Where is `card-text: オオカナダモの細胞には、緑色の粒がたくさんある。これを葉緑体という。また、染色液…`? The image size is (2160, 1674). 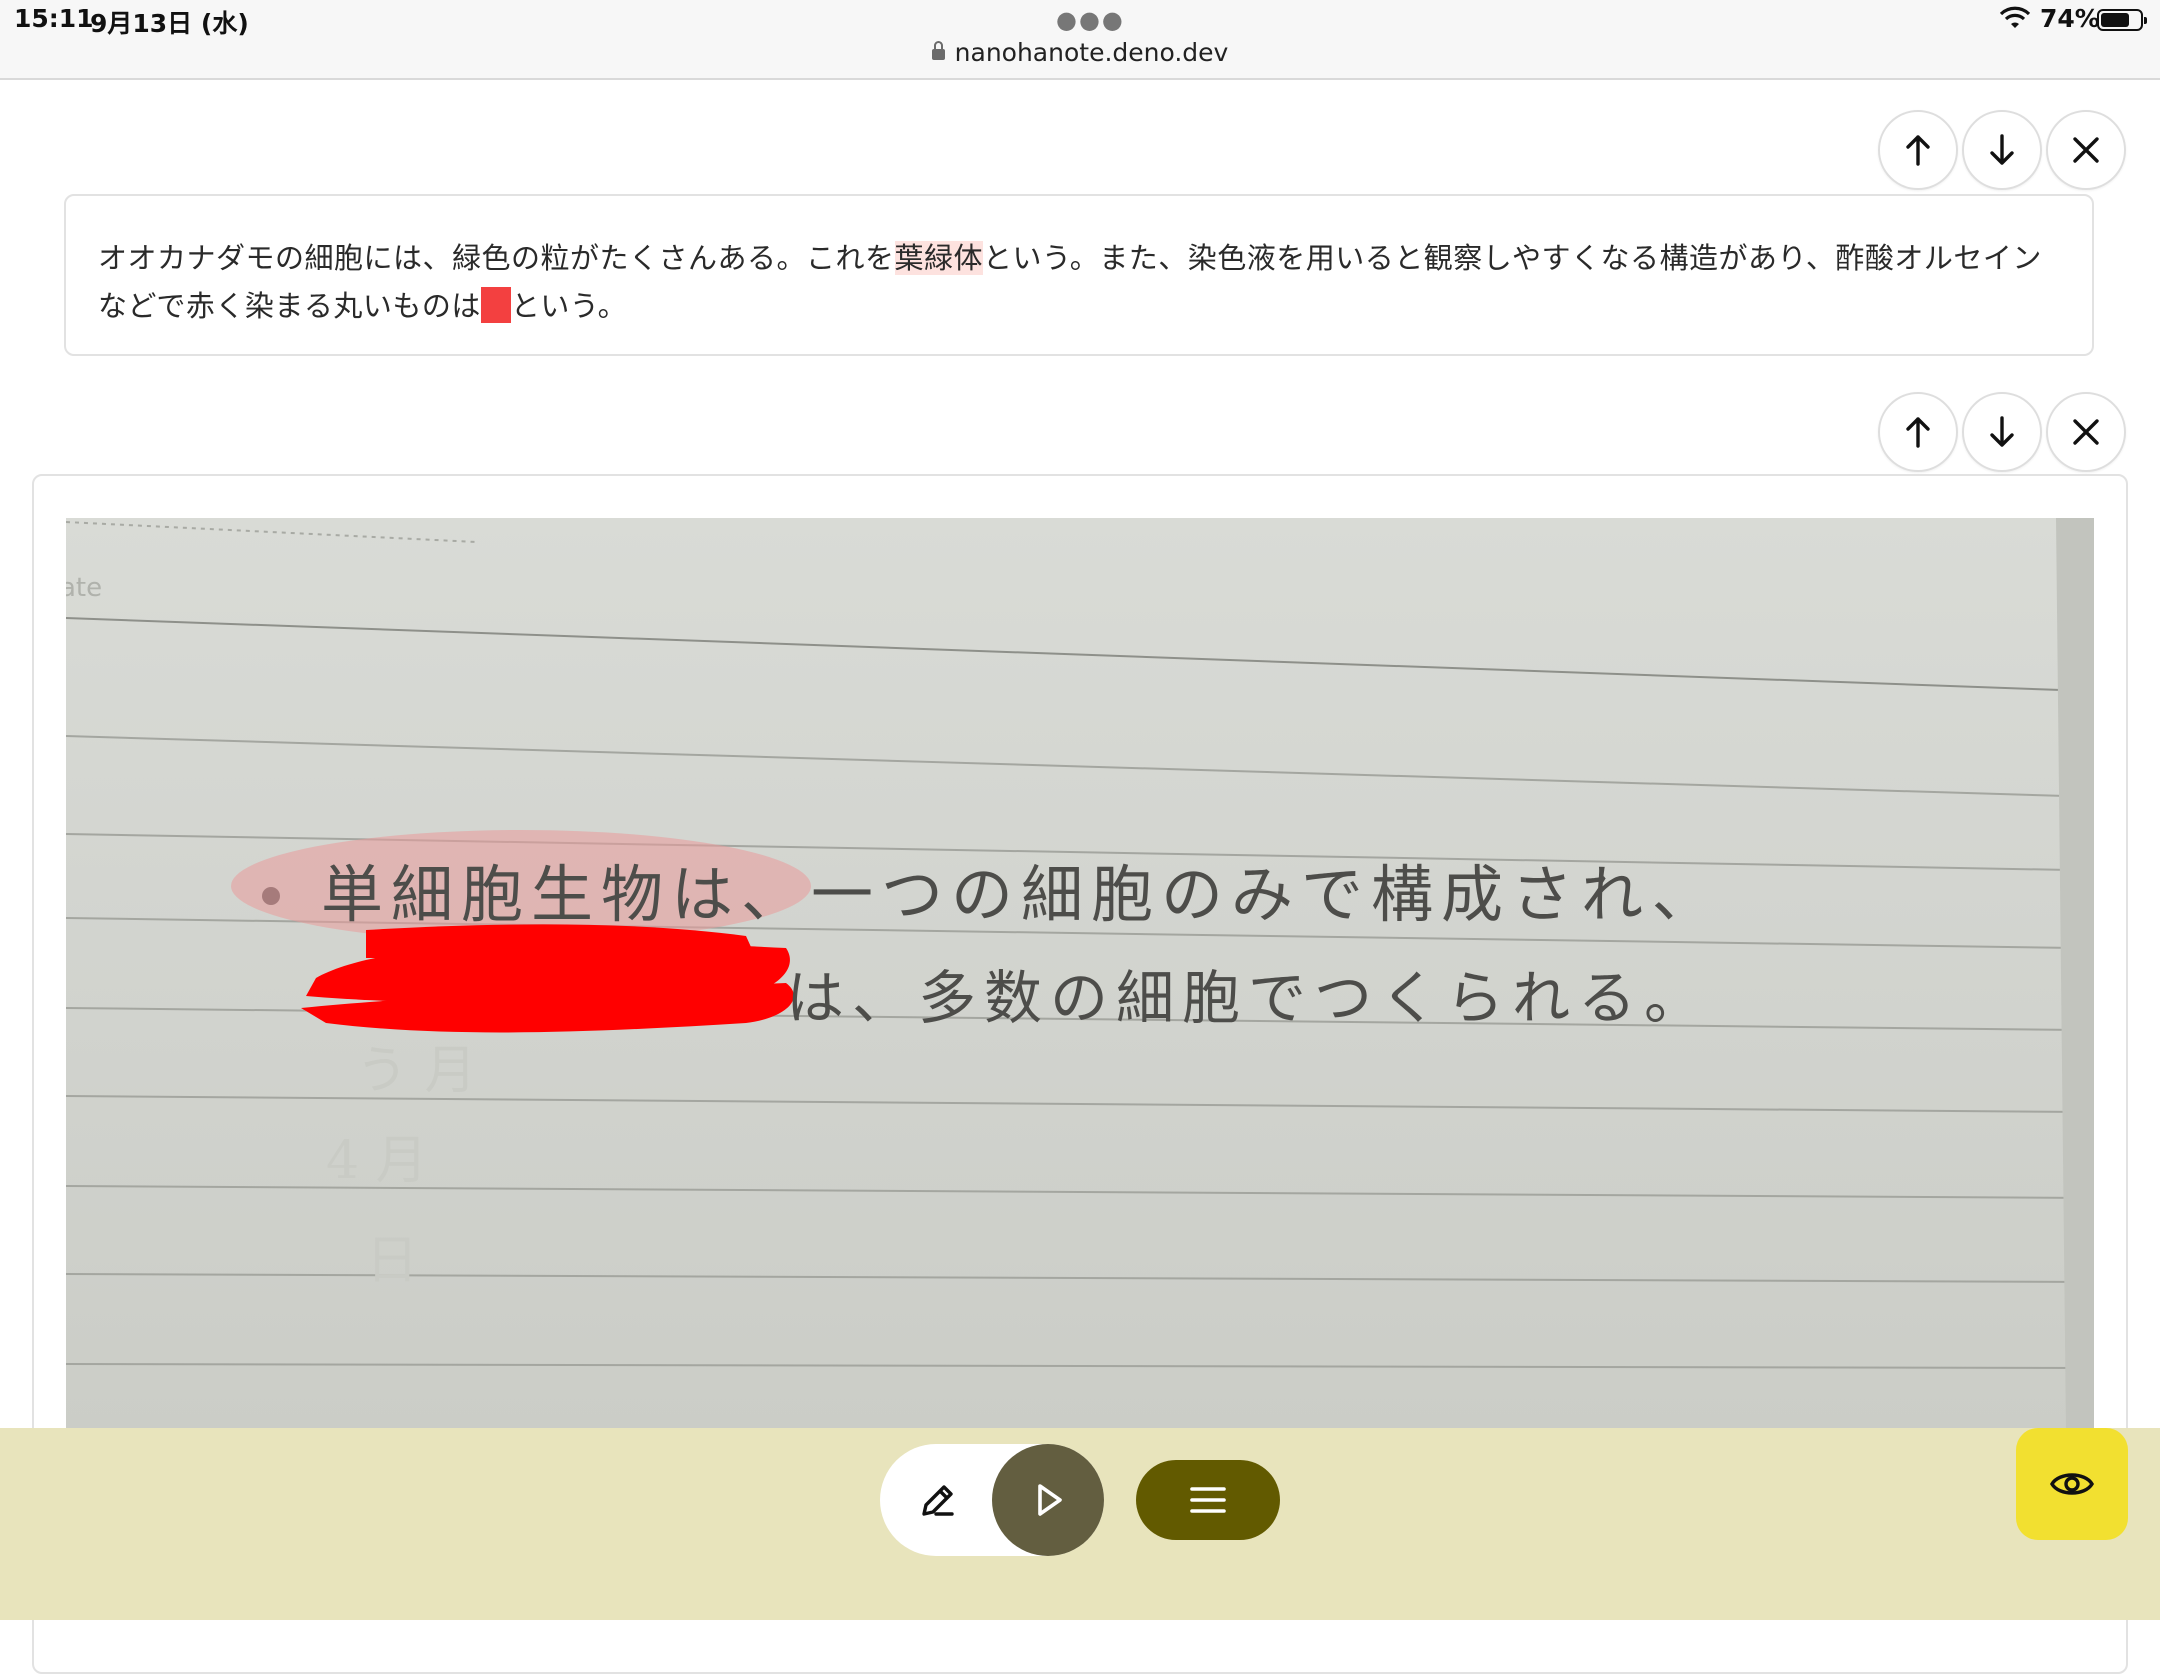 card-text: オオカナダモの細胞には、緑色の粒がたくさんある。これを葉緑体という。また、染色液… is located at coordinates (1078, 282).